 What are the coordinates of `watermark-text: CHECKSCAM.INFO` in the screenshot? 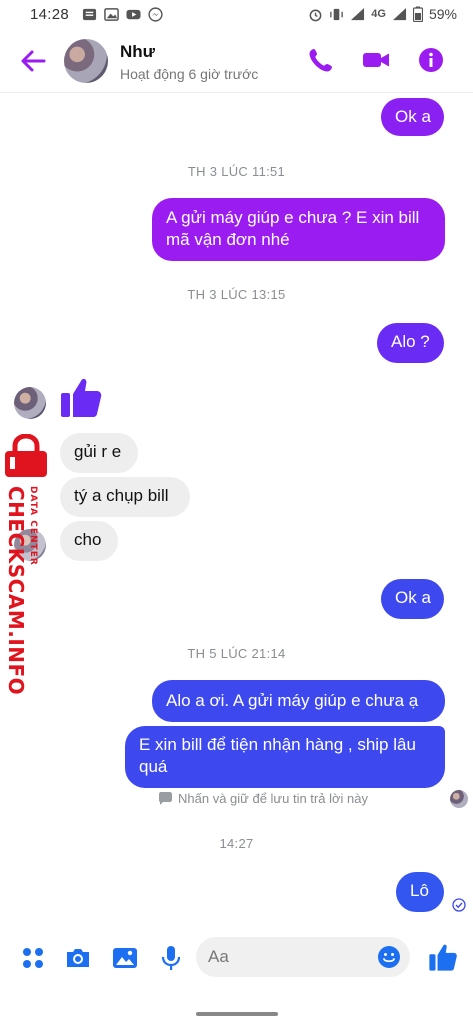 It's located at (16, 591).